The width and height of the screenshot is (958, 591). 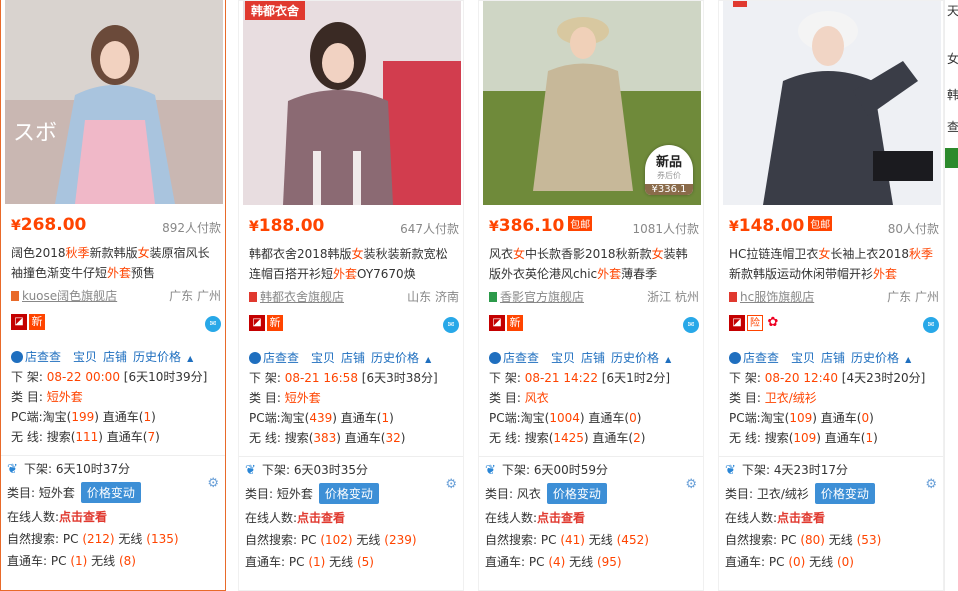 I want to click on right-strip-image, so click(x=951, y=158).